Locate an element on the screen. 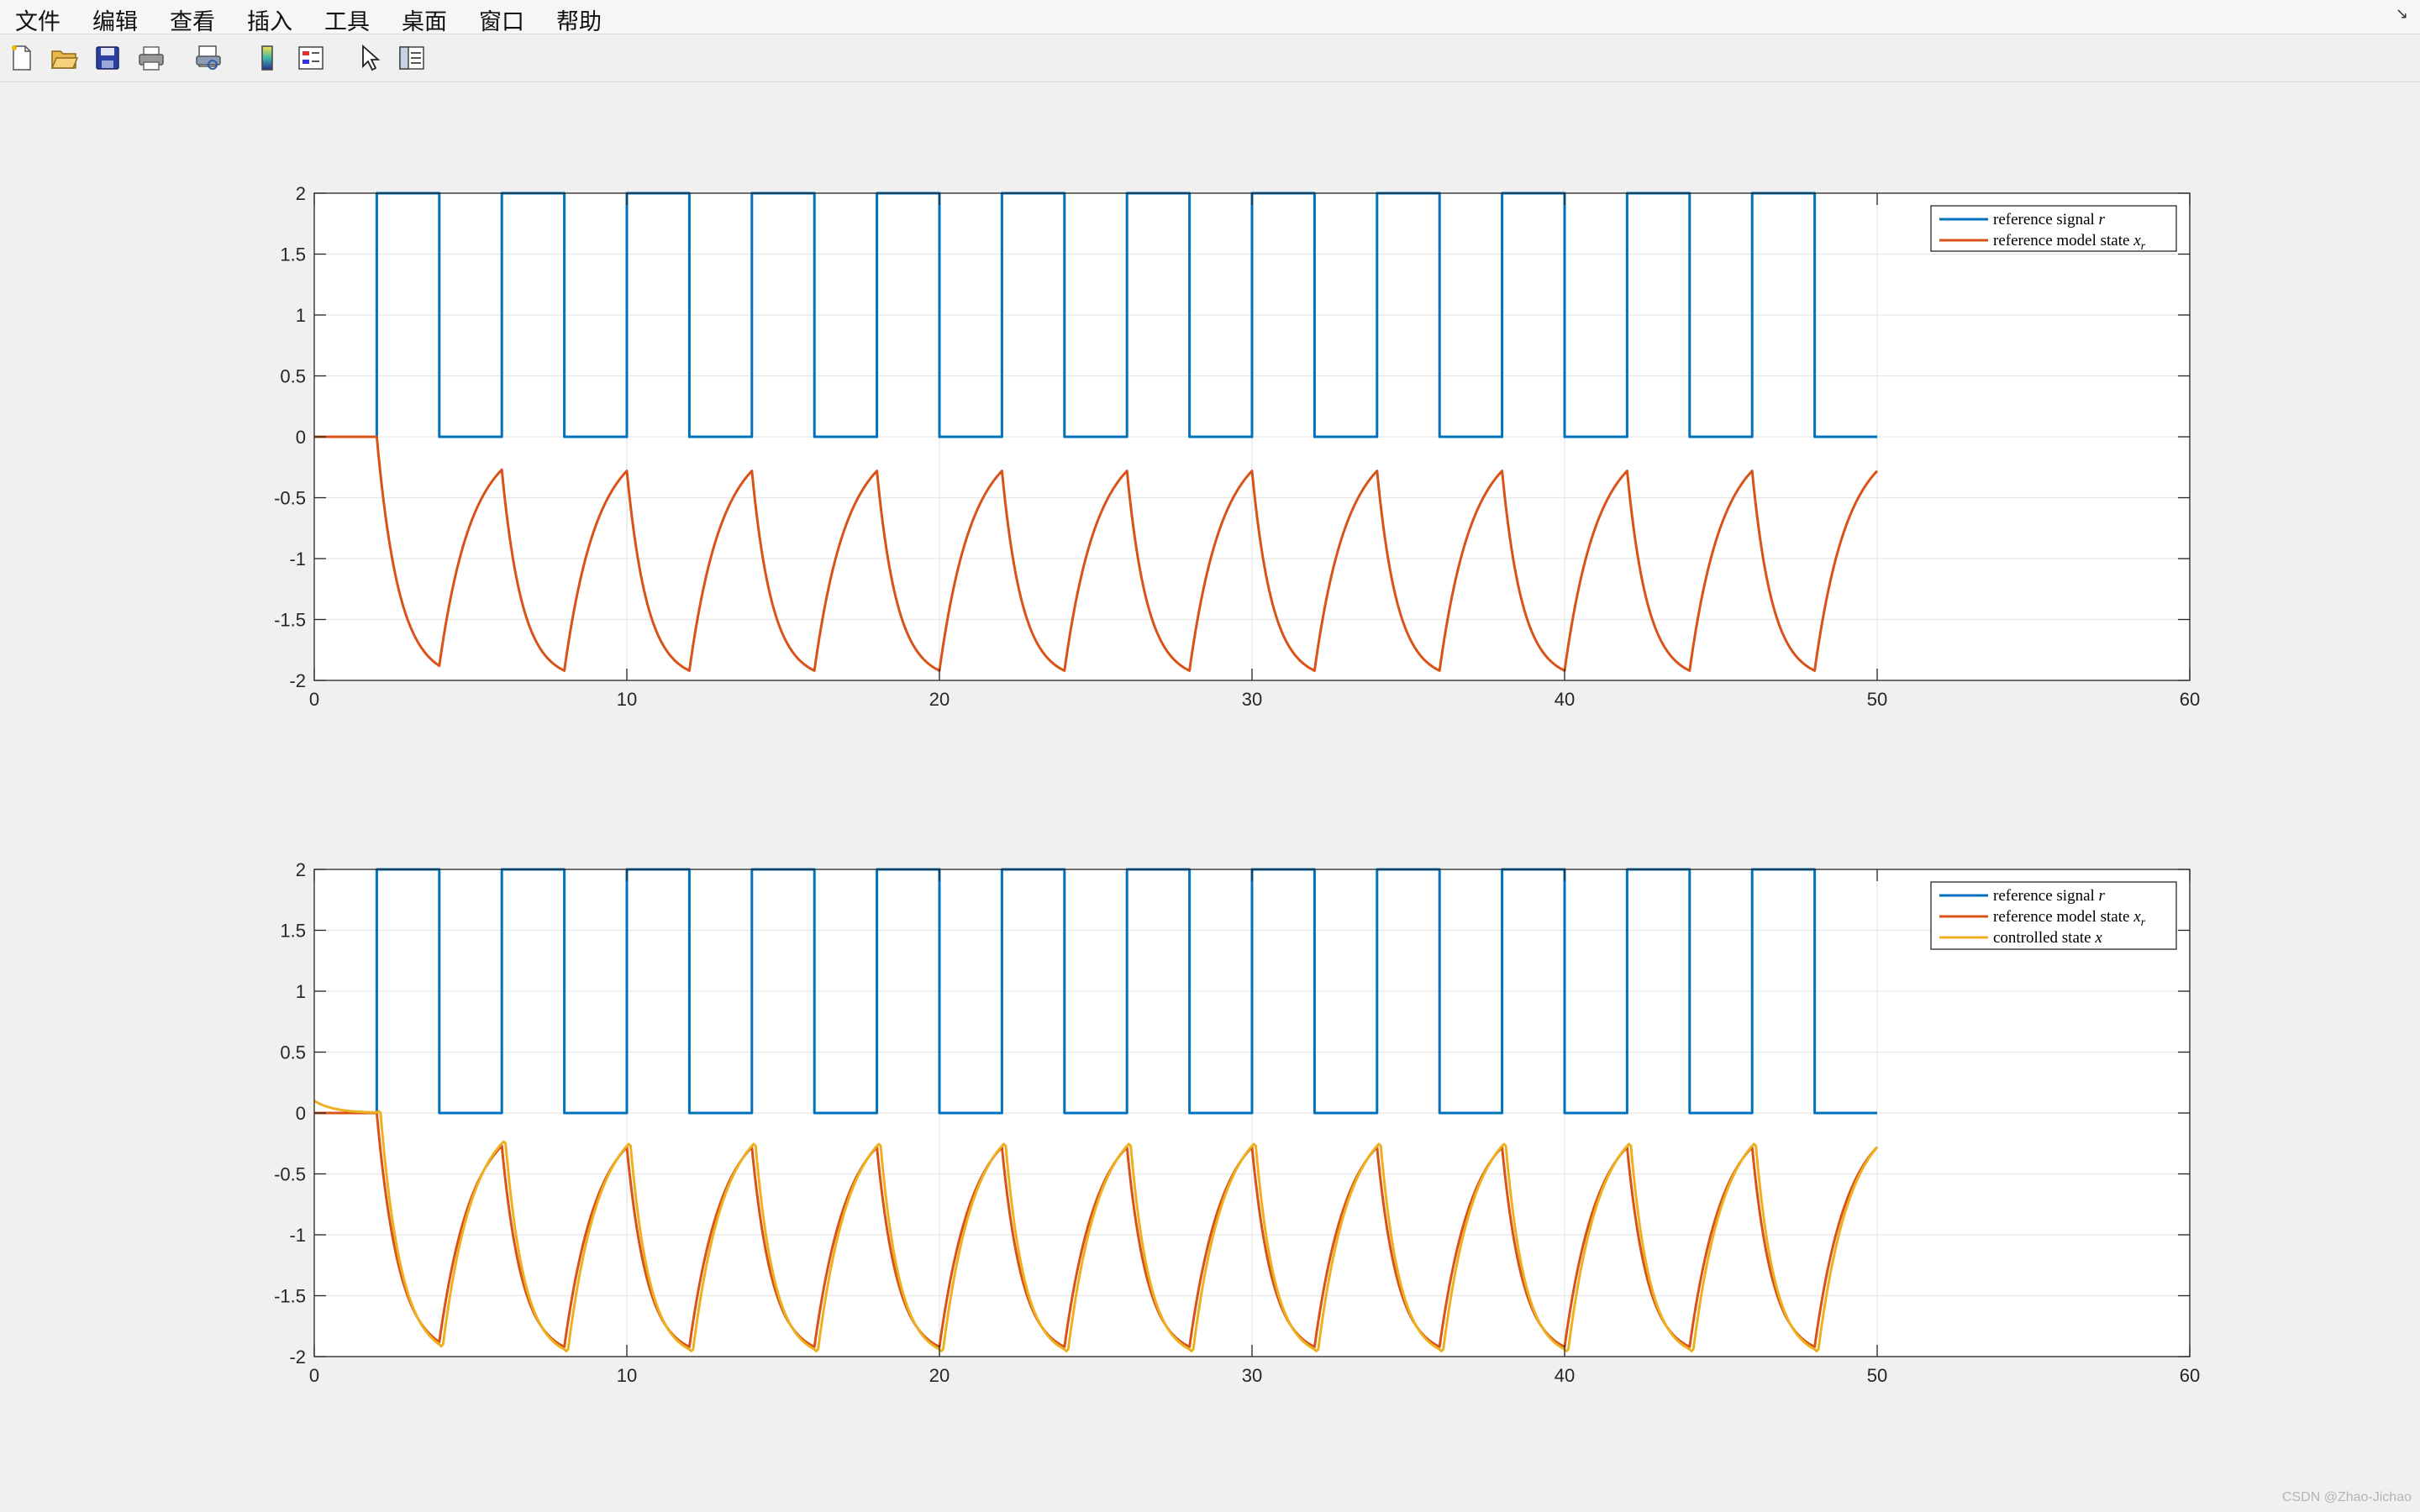 Image resolution: width=2420 pixels, height=1512 pixels. menu-bar: 文件 编辑 查看 插入 工具 桌面 窗口 帮助 ↘ is located at coordinates (1210, 18).